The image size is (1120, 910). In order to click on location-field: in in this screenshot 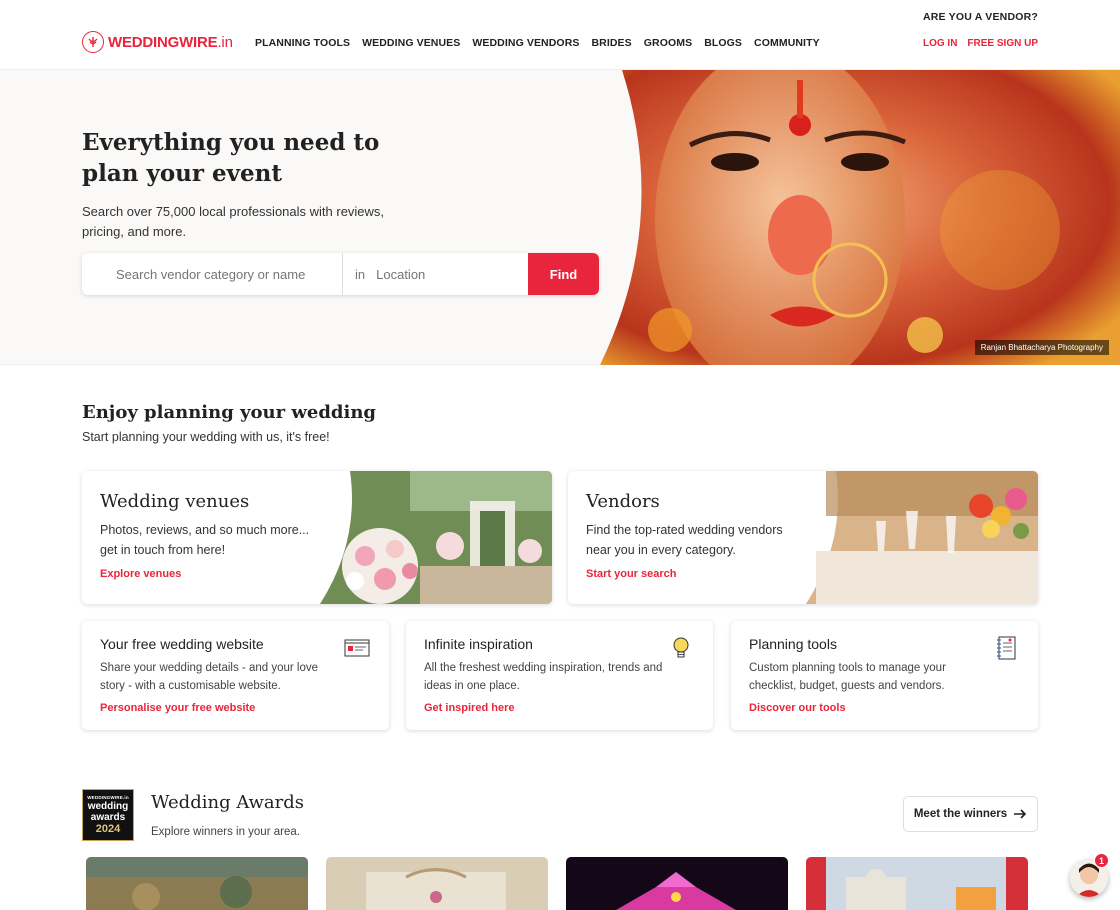, I will do `click(435, 274)`.